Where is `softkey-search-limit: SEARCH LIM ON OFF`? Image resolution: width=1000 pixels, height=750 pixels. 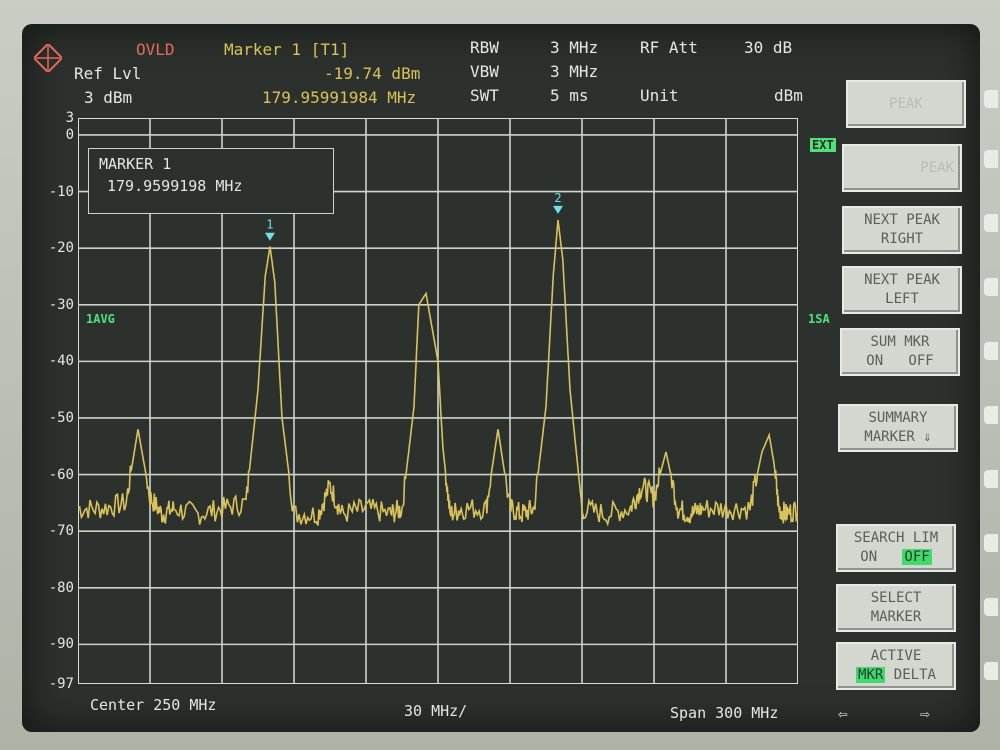 softkey-search-limit: SEARCH LIM ON OFF is located at coordinates (896, 548).